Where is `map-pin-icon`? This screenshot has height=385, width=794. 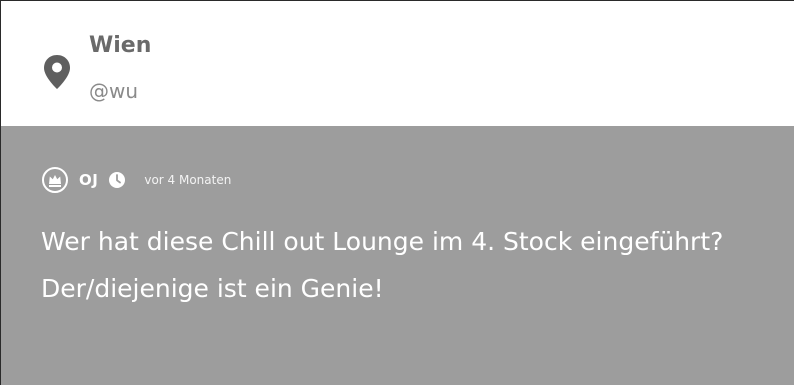
map-pin-icon is located at coordinates (57, 72).